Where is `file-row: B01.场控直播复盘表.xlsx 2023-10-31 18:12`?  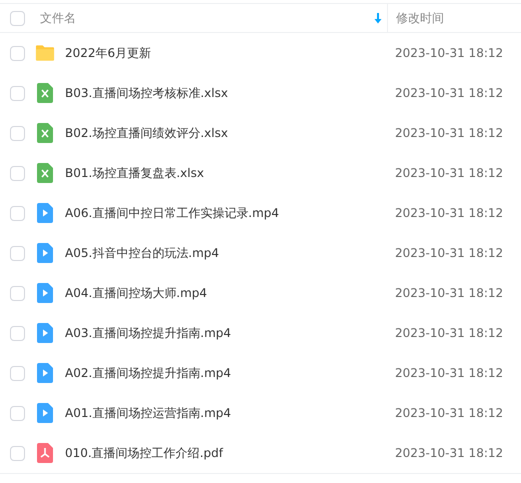 file-row: B01.场控直播复盘表.xlsx 2023-10-31 18:12 is located at coordinates (260, 173).